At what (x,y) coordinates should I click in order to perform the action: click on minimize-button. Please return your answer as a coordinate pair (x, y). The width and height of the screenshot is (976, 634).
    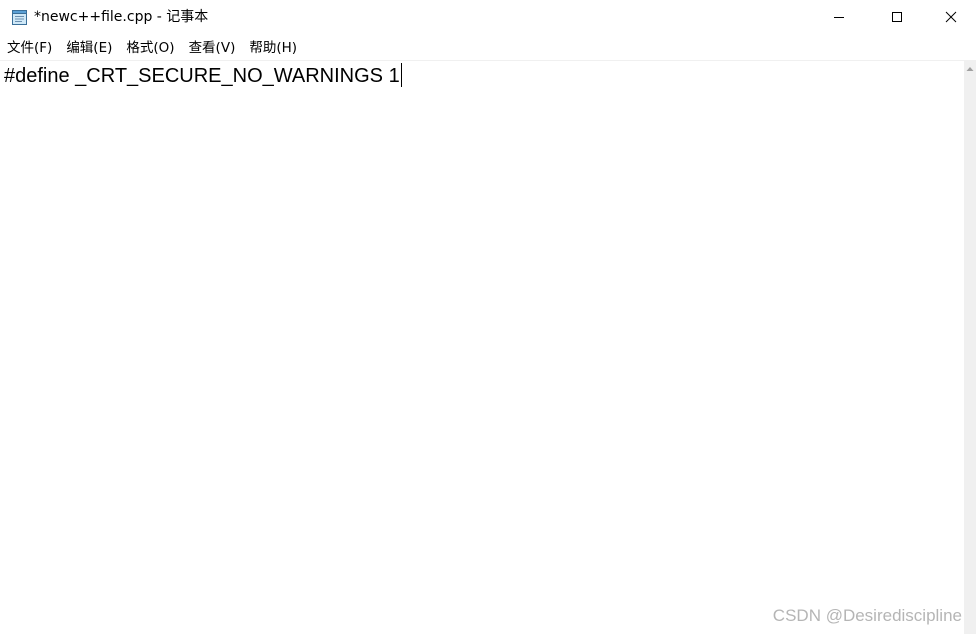
    Looking at the image, I should click on (839, 17).